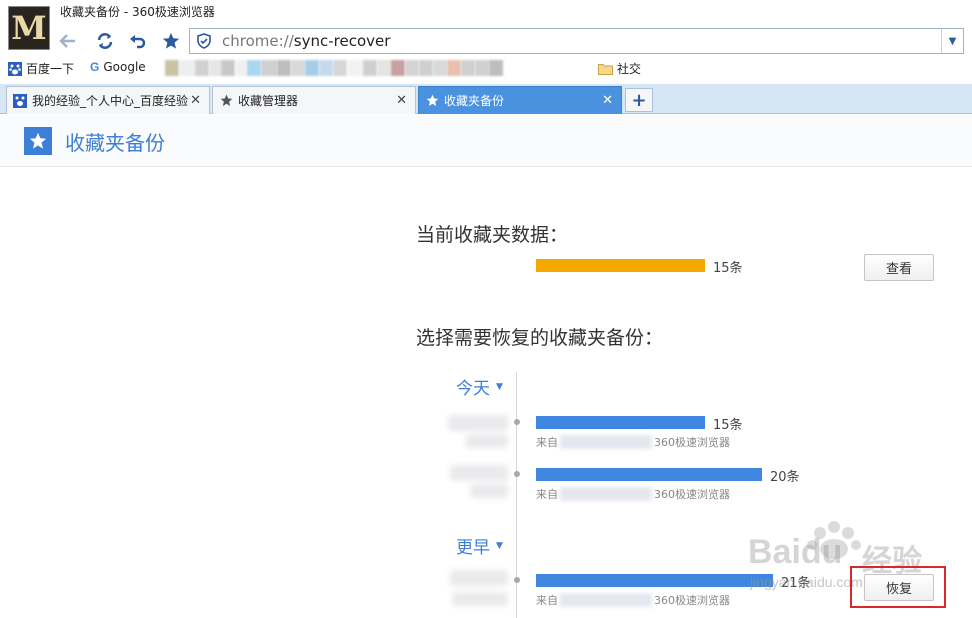  What do you see at coordinates (41, 68) in the screenshot?
I see `bookmark-baidu: 百度一下` at bounding box center [41, 68].